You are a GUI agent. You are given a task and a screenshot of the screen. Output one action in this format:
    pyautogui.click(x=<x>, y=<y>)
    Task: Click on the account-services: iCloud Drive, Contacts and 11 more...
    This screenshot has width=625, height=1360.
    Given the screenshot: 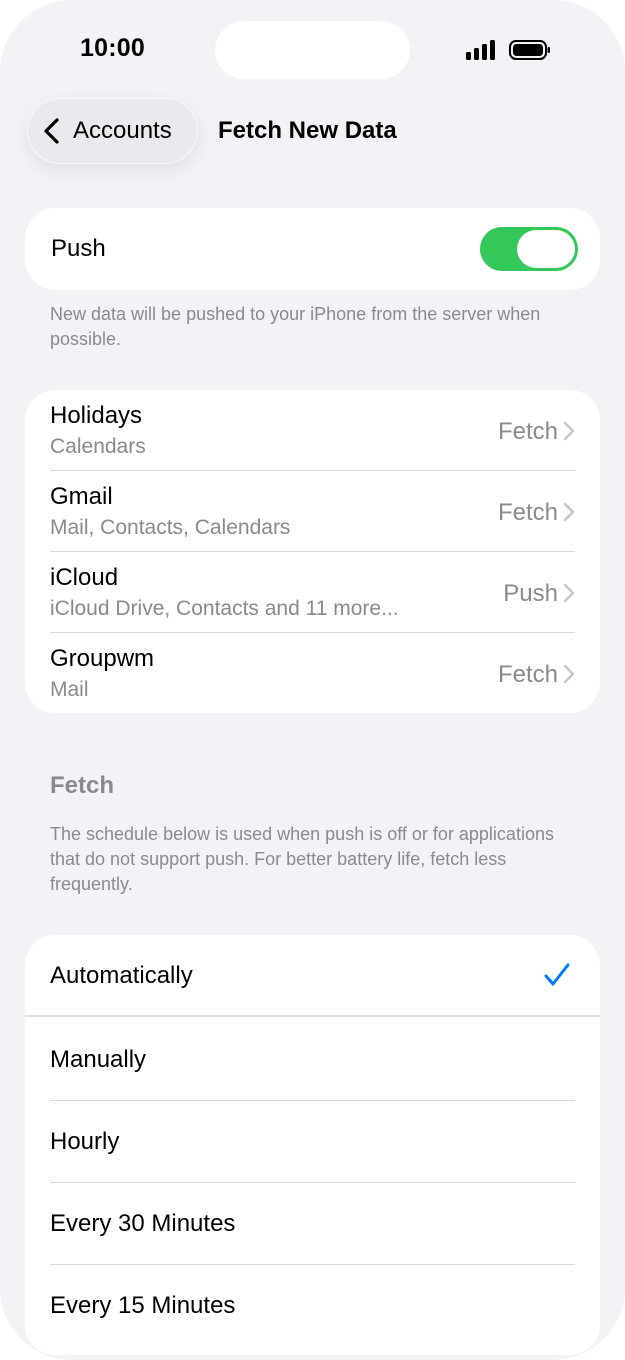 What is the action you would take?
    pyautogui.click(x=224, y=608)
    